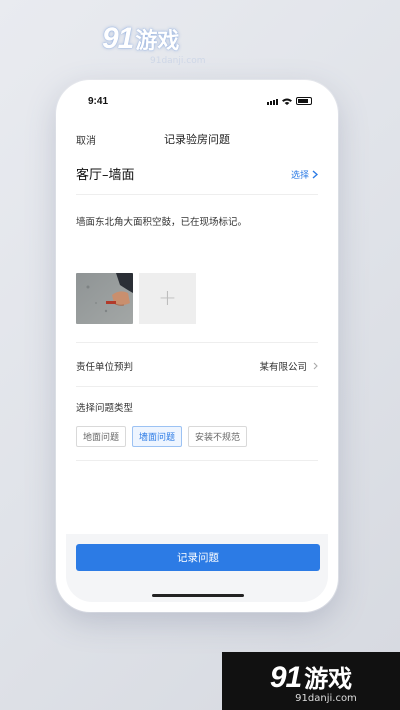 The height and width of the screenshot is (710, 400). What do you see at coordinates (105, 408) in the screenshot?
I see `issue-type-label: 选择问题类型` at bounding box center [105, 408].